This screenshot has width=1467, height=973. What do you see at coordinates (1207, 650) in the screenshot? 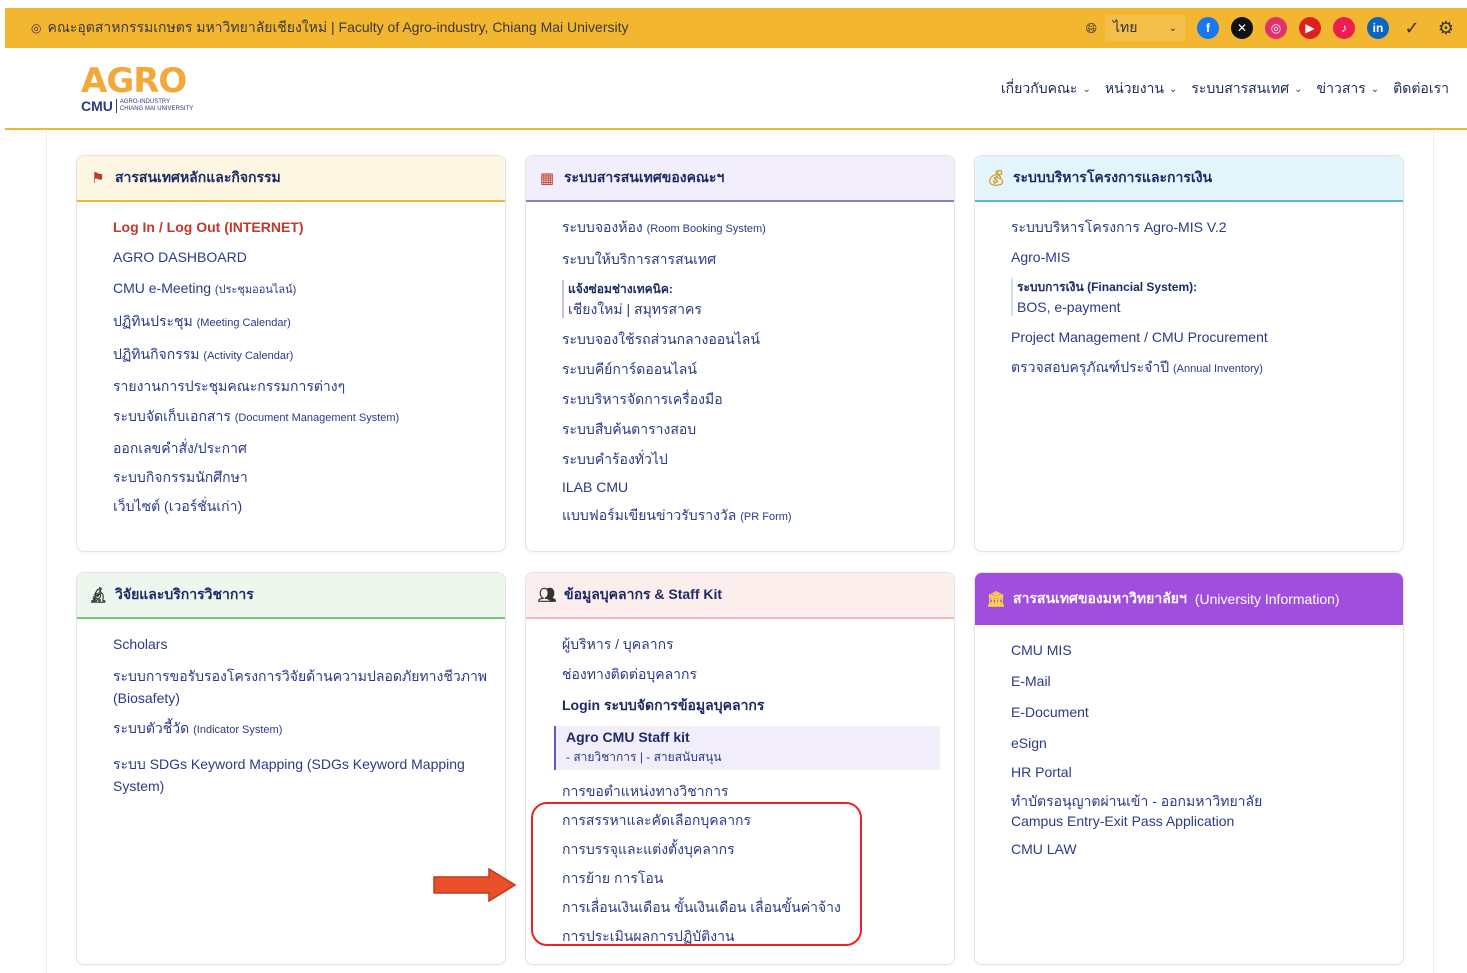
I see `cmu-mis-link: CMU MIS` at bounding box center [1207, 650].